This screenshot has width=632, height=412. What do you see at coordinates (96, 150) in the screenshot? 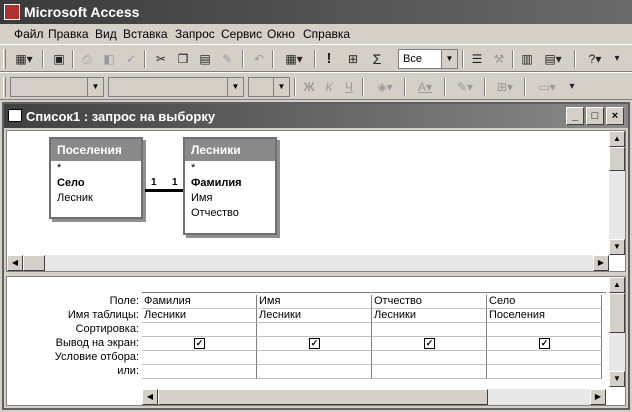
I see `table-name: Поселения` at bounding box center [96, 150].